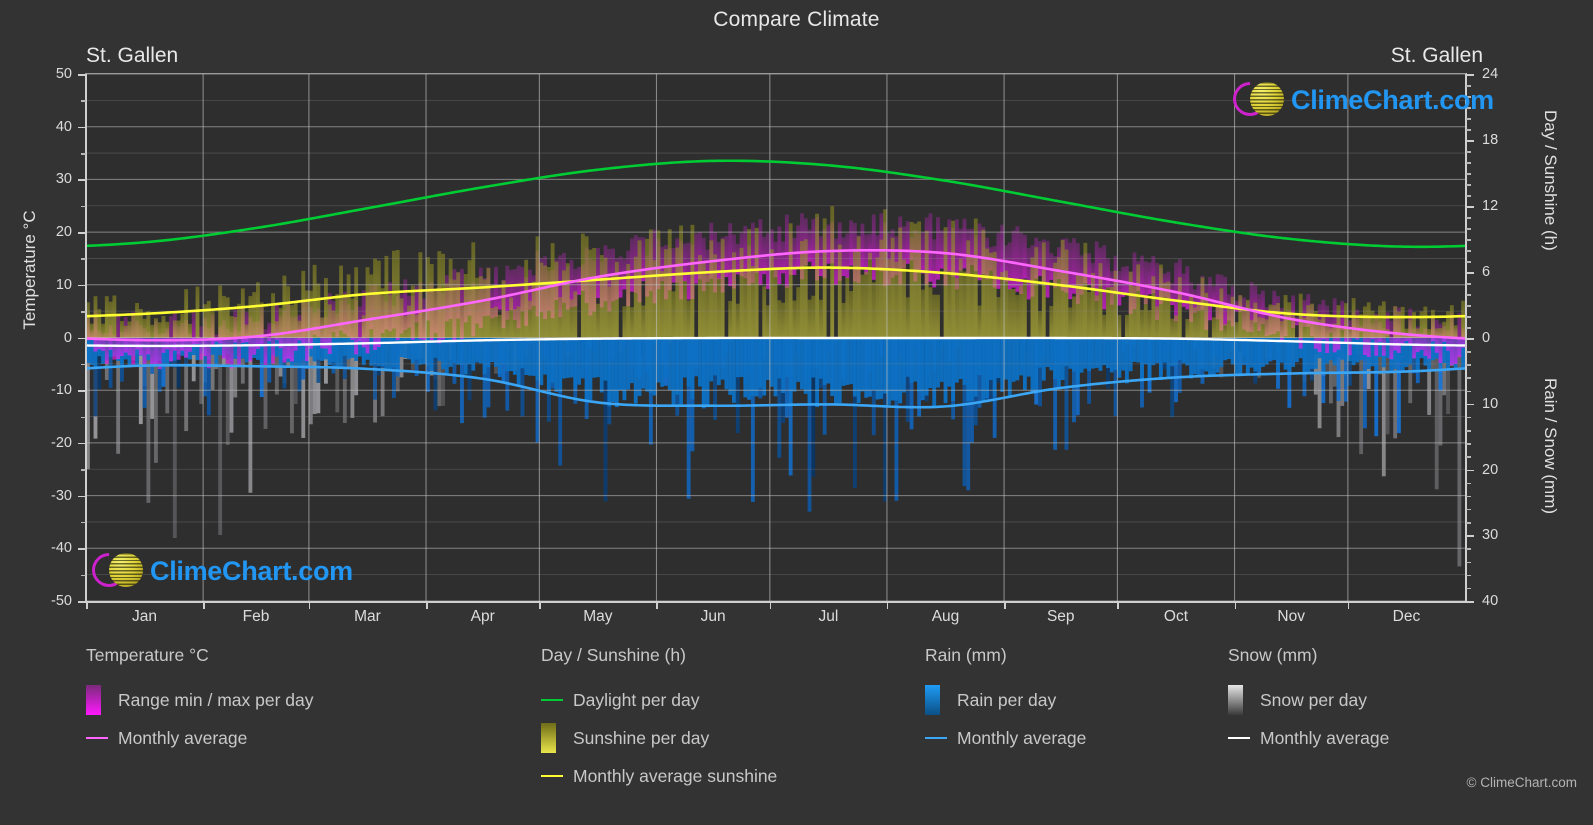 The width and height of the screenshot is (1593, 825). I want to click on y-axis-right-bottom-label: Rain / Snow (mm), so click(1550, 446).